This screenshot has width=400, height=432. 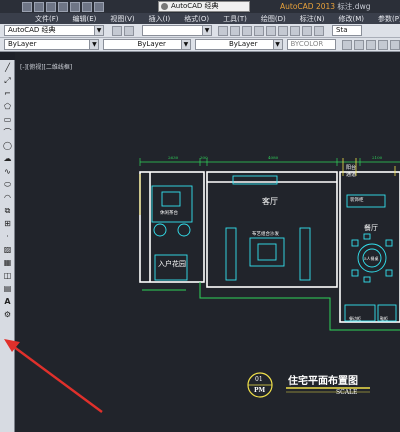 What do you see at coordinates (323, 381) in the screenshot?
I see `sheet-title: 住宅平面布置图` at bounding box center [323, 381].